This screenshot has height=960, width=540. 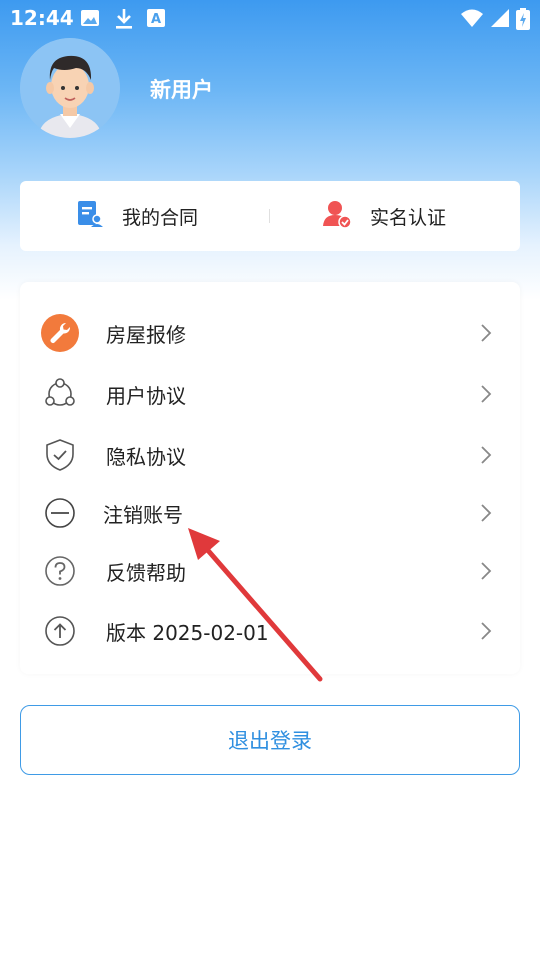 I want to click on logout-button: 退出登录, so click(x=270, y=740).